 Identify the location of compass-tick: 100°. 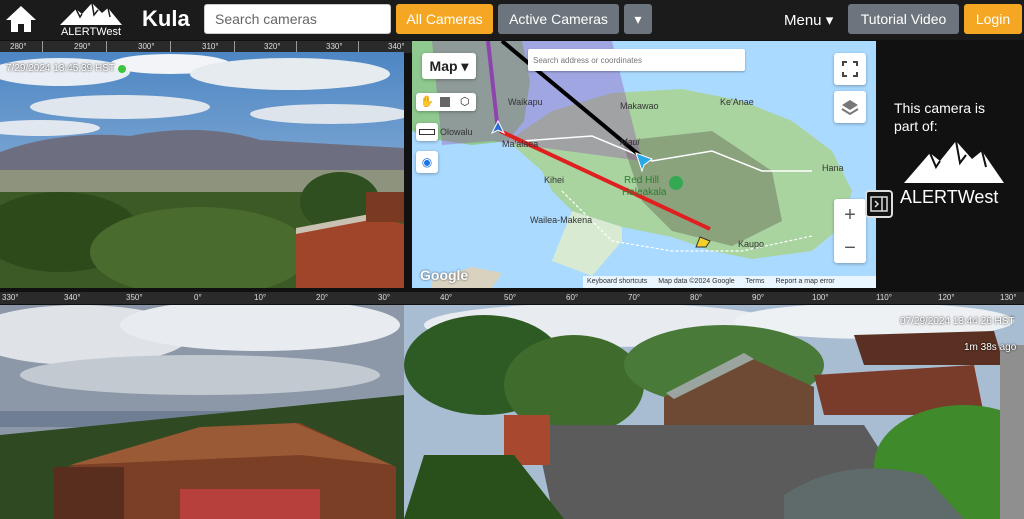
(820, 297).